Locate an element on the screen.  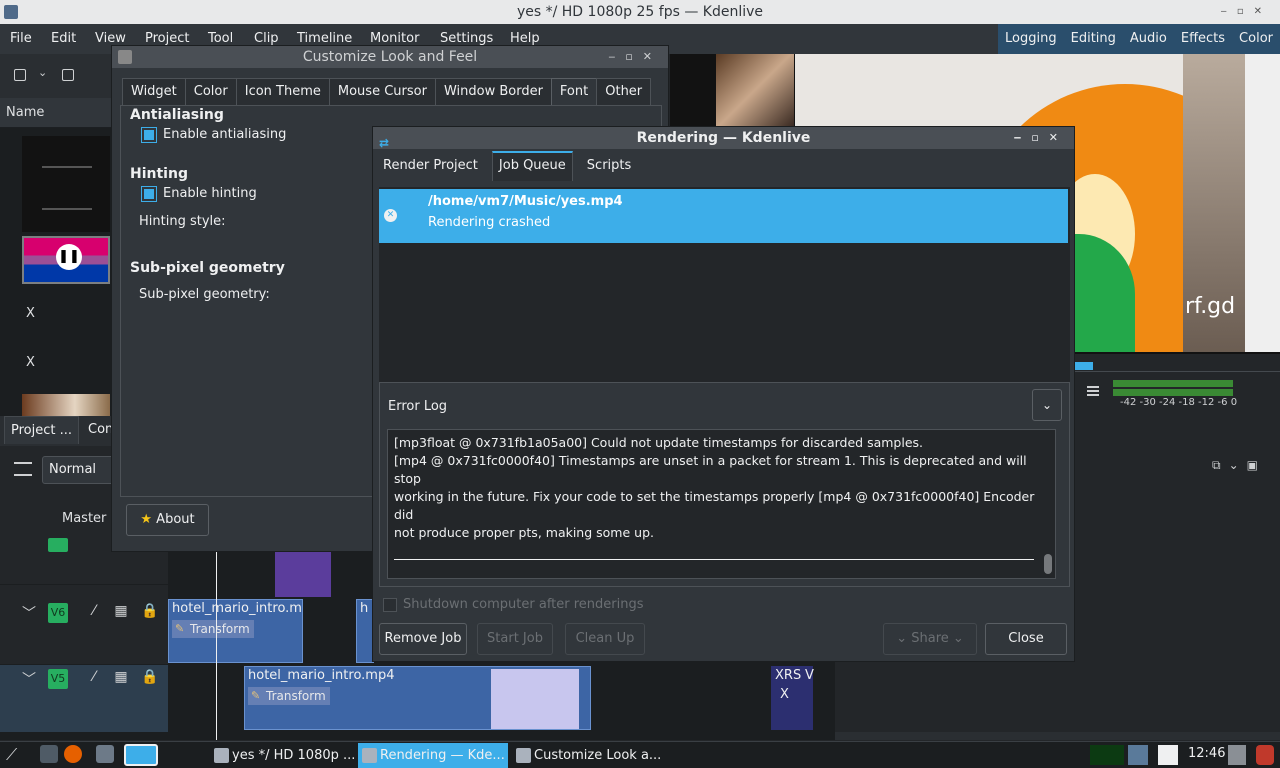
chevron-down-icon: ⌄ is located at coordinates (42, 72).